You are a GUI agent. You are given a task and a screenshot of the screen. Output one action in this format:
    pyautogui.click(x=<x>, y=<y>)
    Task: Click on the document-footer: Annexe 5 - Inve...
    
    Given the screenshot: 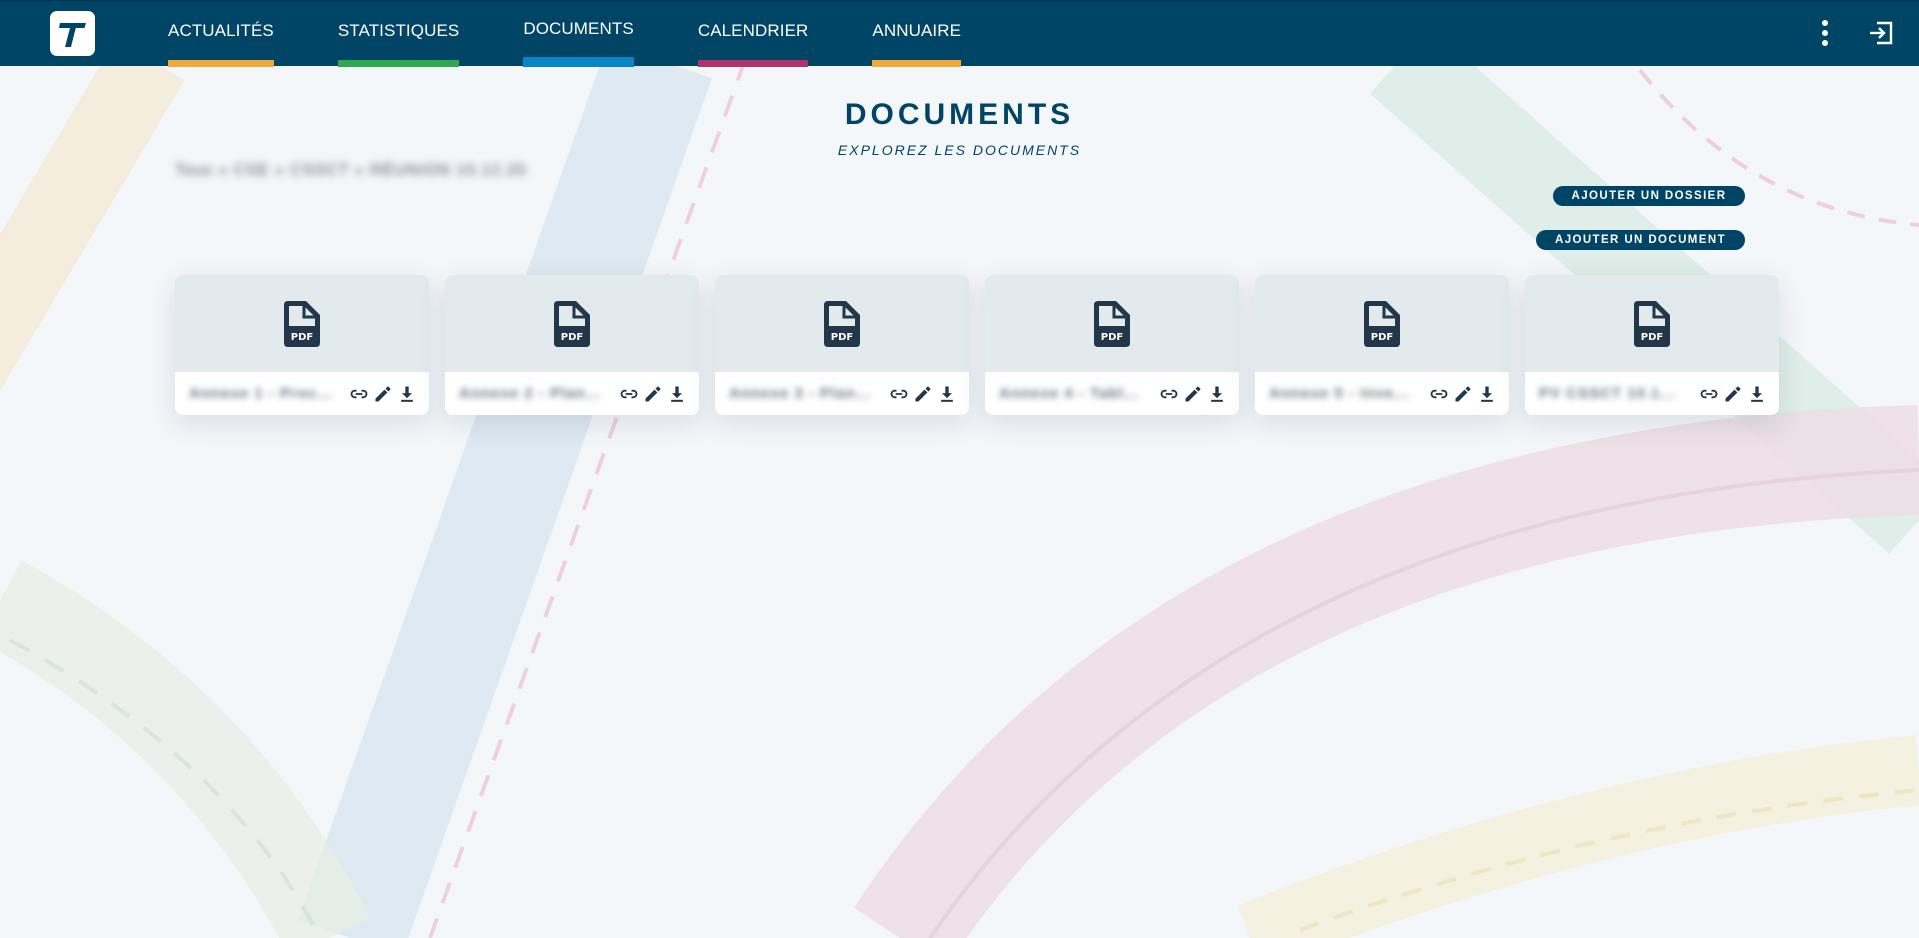 What is the action you would take?
    pyautogui.click(x=1382, y=393)
    